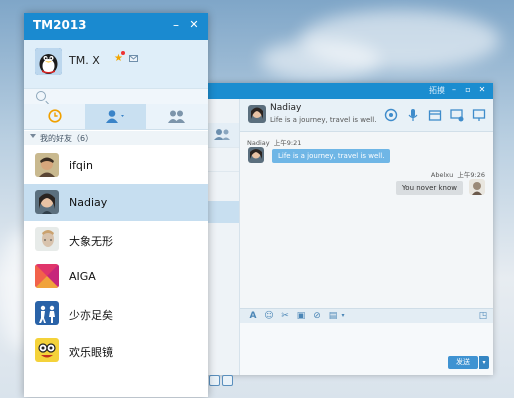 This screenshot has height=398, width=514. I want to click on message-meta: Abelxu 上午9:26, so click(457, 175).